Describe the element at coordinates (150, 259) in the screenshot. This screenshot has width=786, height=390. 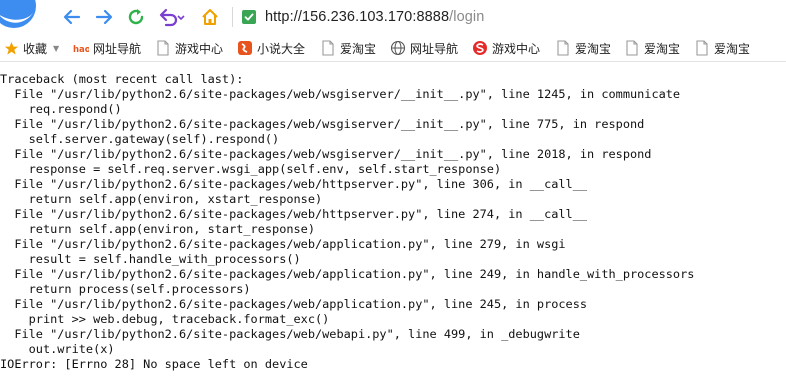
I see `traceback-line: result = self.handle_with_processors()` at that location.